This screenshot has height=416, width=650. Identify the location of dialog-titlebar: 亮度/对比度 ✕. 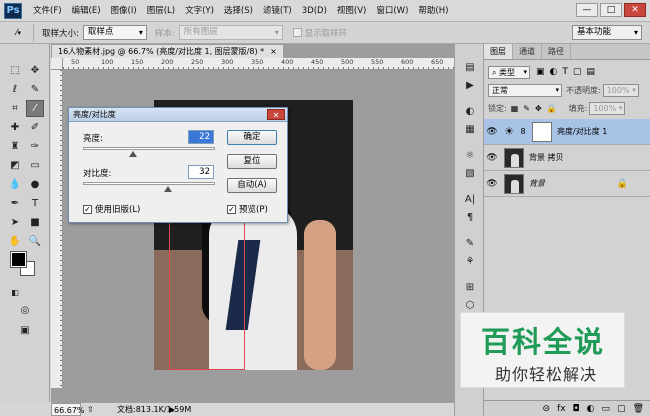
(178, 115).